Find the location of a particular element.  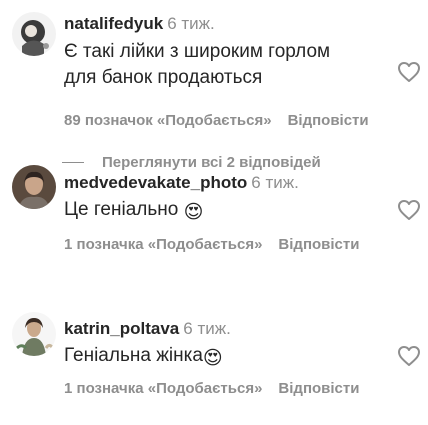

username: medvedevakate_photo is located at coordinates (155, 182).